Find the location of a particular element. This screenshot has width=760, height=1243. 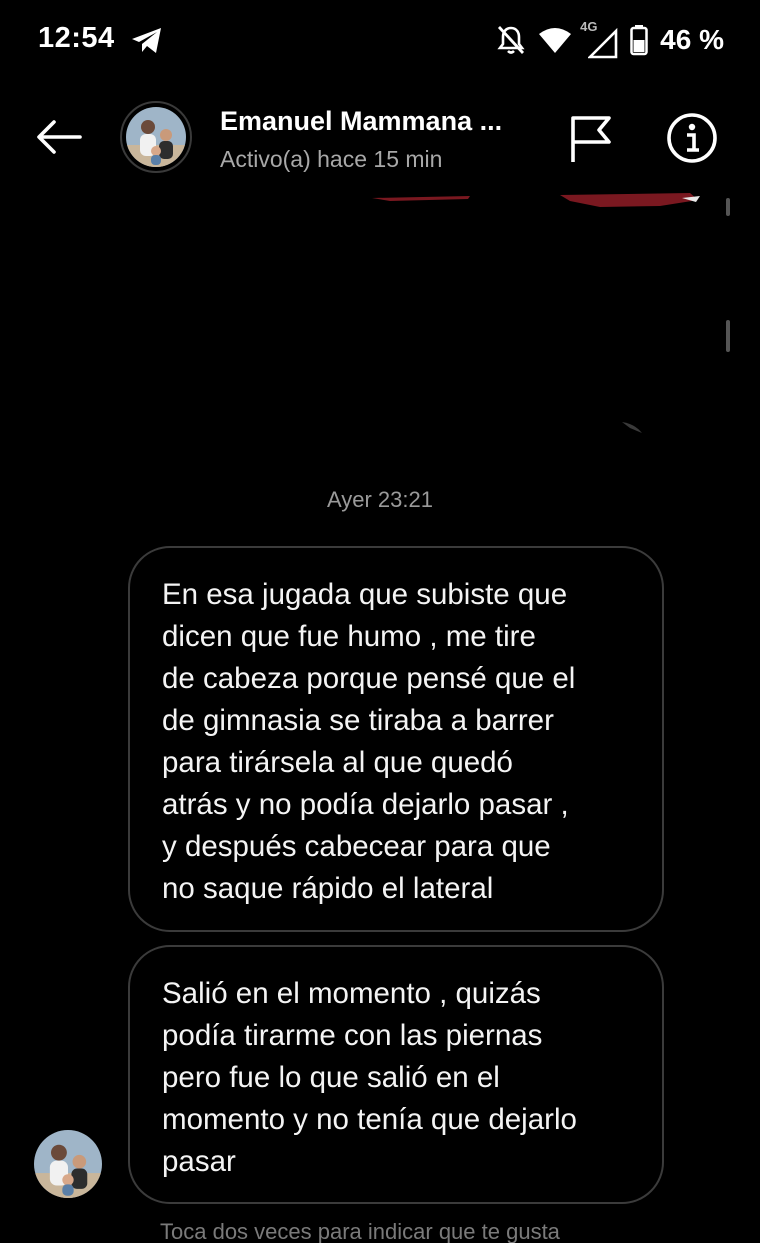

contact-avatar is located at coordinates (156, 137).